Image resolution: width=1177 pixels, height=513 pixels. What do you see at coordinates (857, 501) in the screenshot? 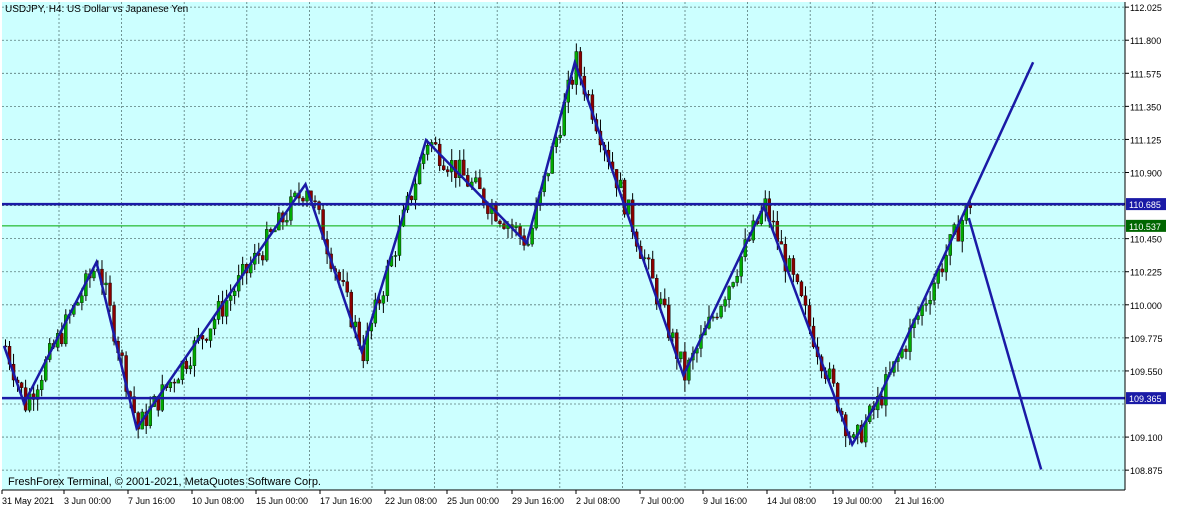
I see `x-tick-label: 19 Jul 00:00` at bounding box center [857, 501].